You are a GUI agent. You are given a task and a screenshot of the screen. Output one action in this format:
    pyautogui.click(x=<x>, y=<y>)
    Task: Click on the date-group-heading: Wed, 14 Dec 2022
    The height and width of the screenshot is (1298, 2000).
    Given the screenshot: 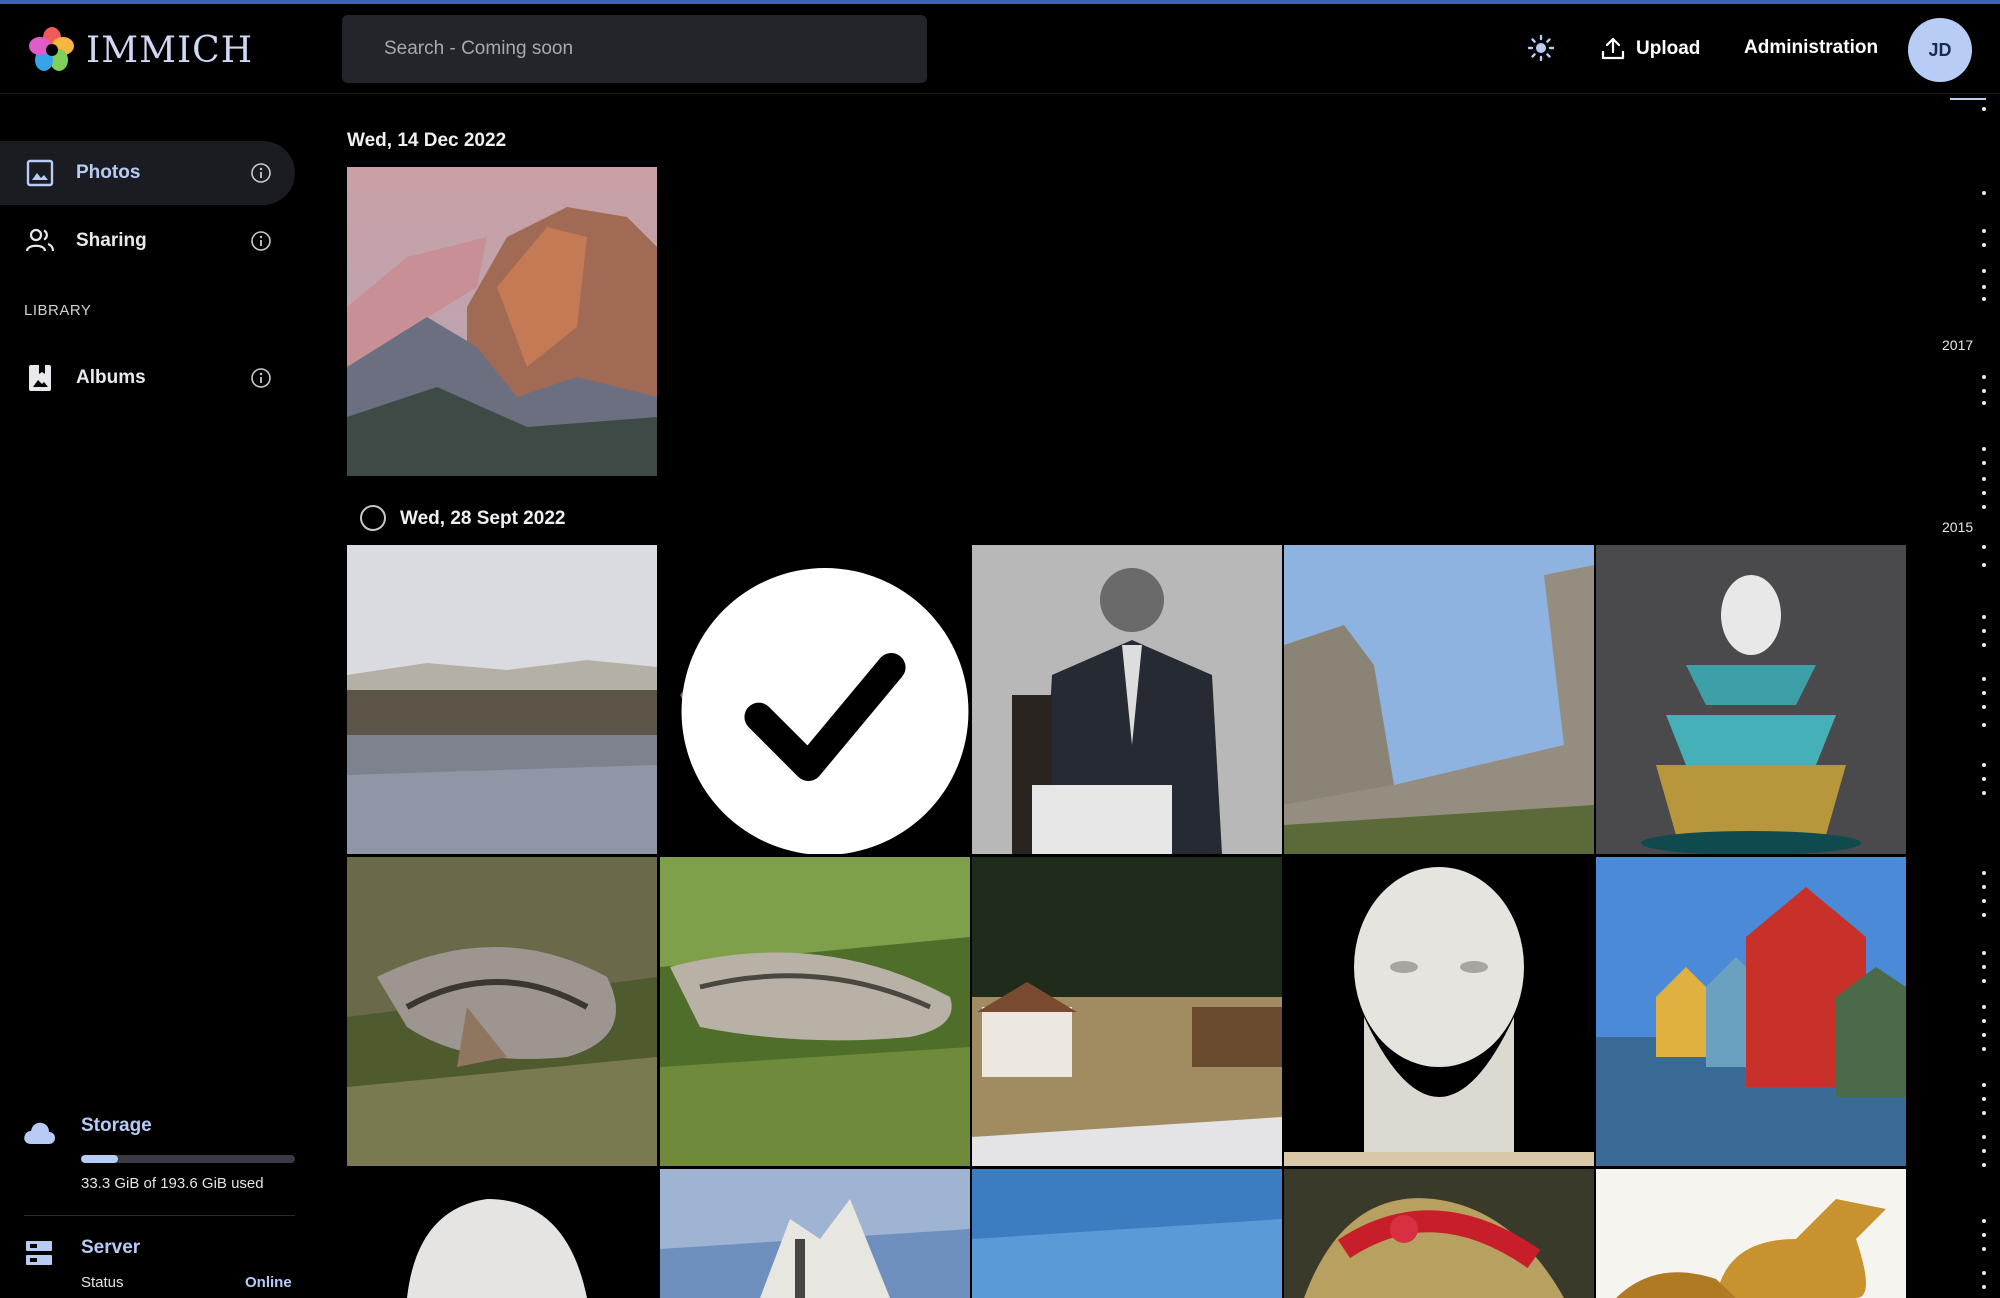 What is the action you would take?
    pyautogui.click(x=427, y=140)
    